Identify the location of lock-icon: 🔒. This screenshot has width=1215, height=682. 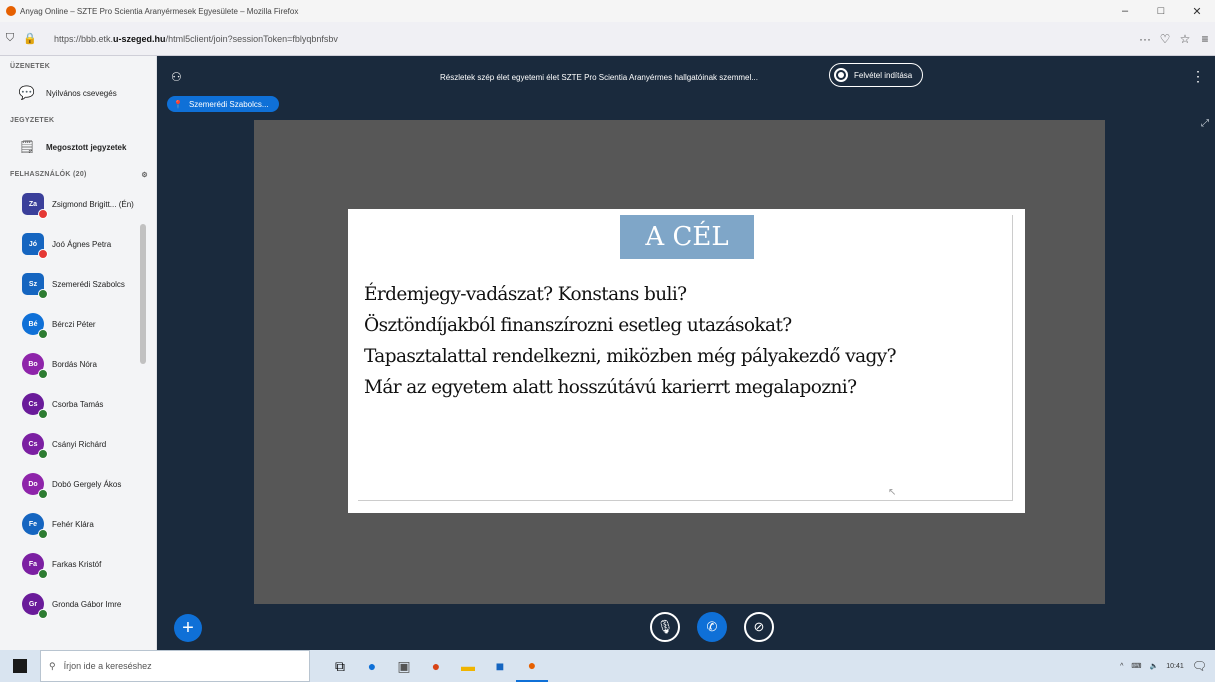
(30, 38).